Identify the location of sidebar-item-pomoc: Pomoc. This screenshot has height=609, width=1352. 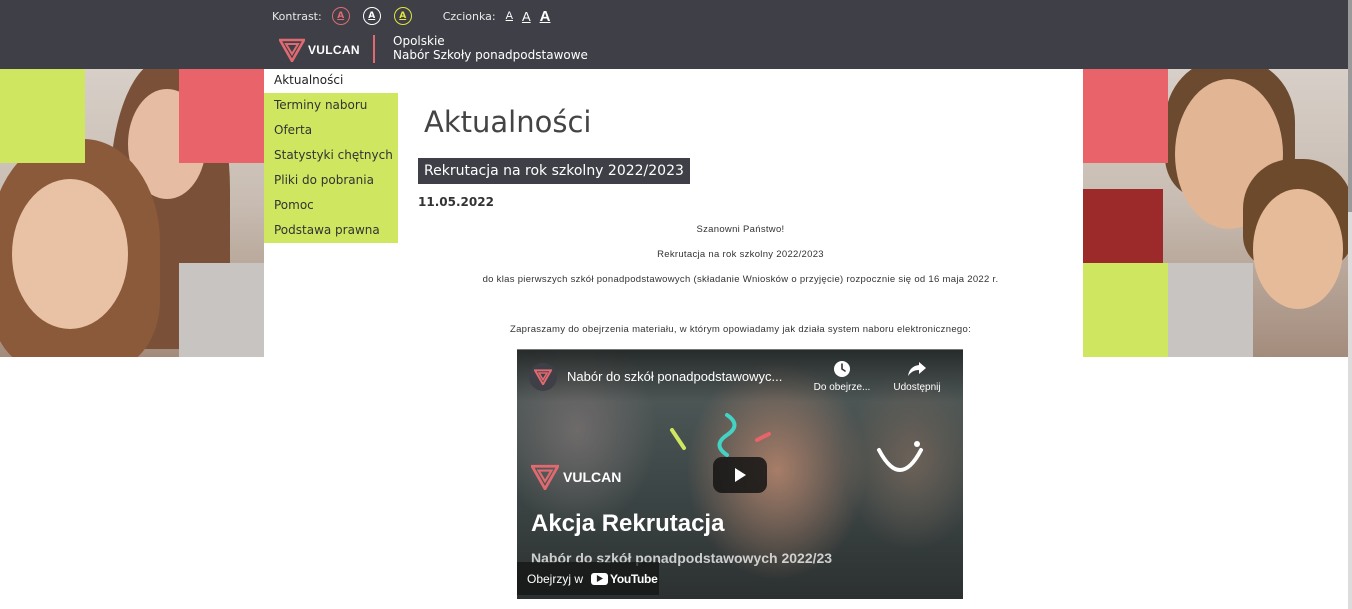
(331, 205).